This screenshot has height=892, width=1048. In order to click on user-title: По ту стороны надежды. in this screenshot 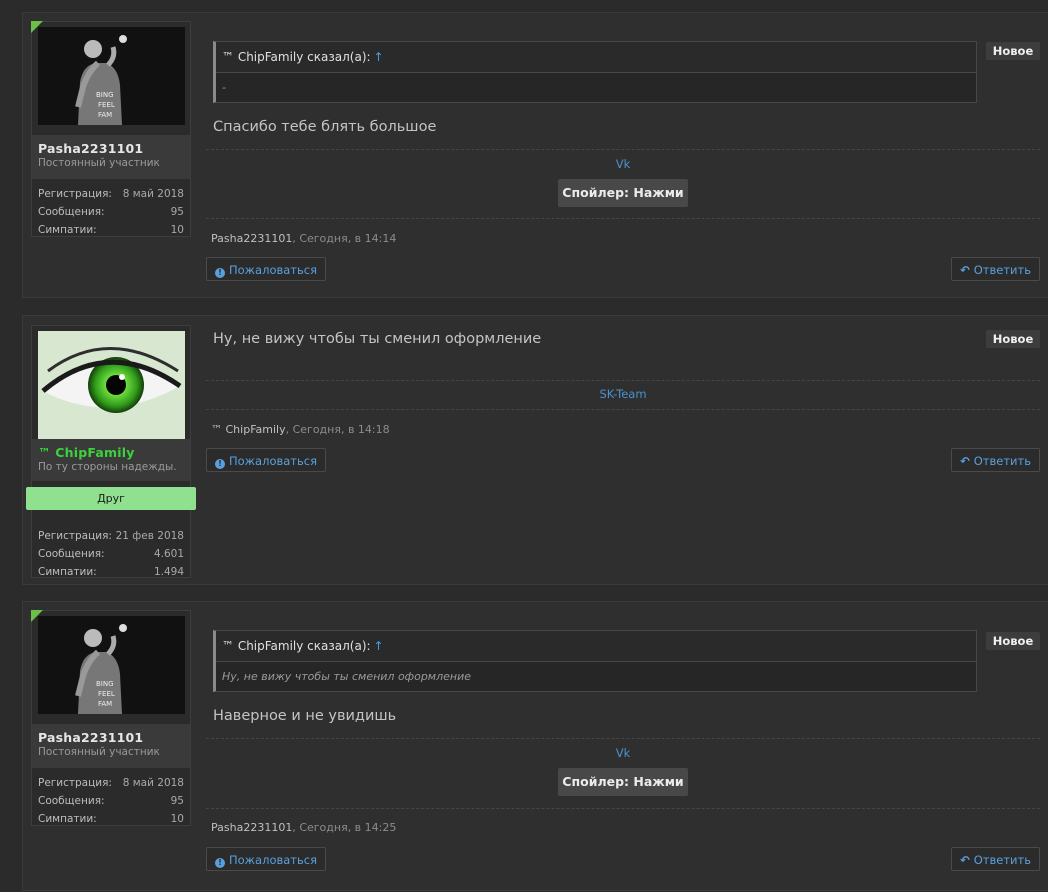, I will do `click(107, 467)`.